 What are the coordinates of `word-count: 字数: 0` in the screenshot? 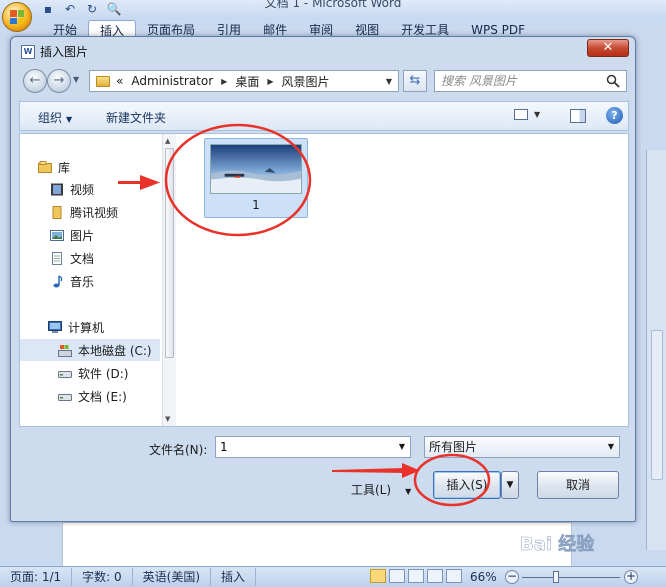 It's located at (102, 577).